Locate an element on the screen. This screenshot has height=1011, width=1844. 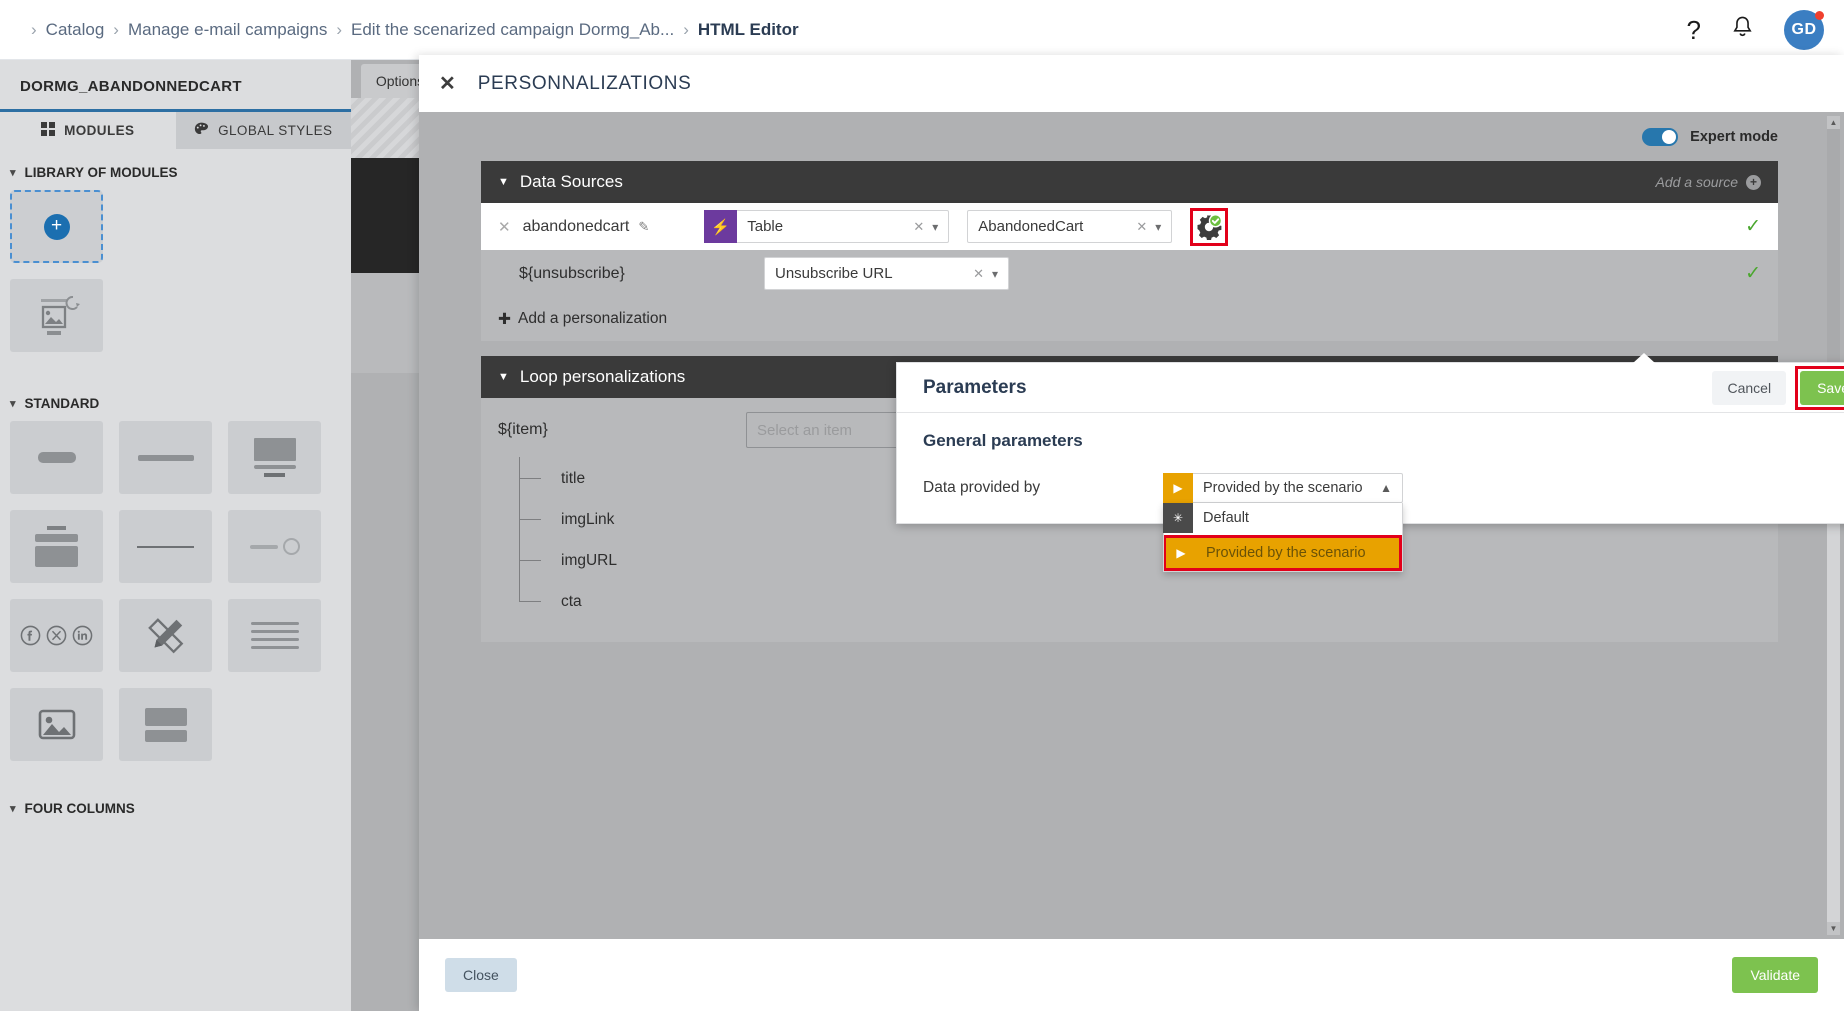
scroll-down-arrow-icon: ▼ is located at coordinates (1833, 928).